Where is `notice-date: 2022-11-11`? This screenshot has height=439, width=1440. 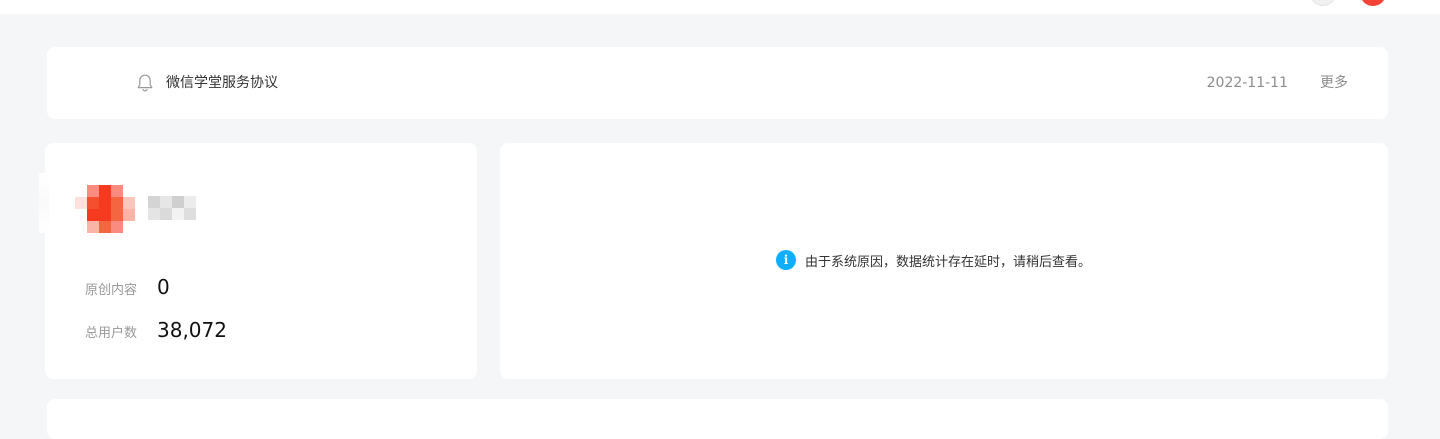 notice-date: 2022-11-11 is located at coordinates (1247, 83).